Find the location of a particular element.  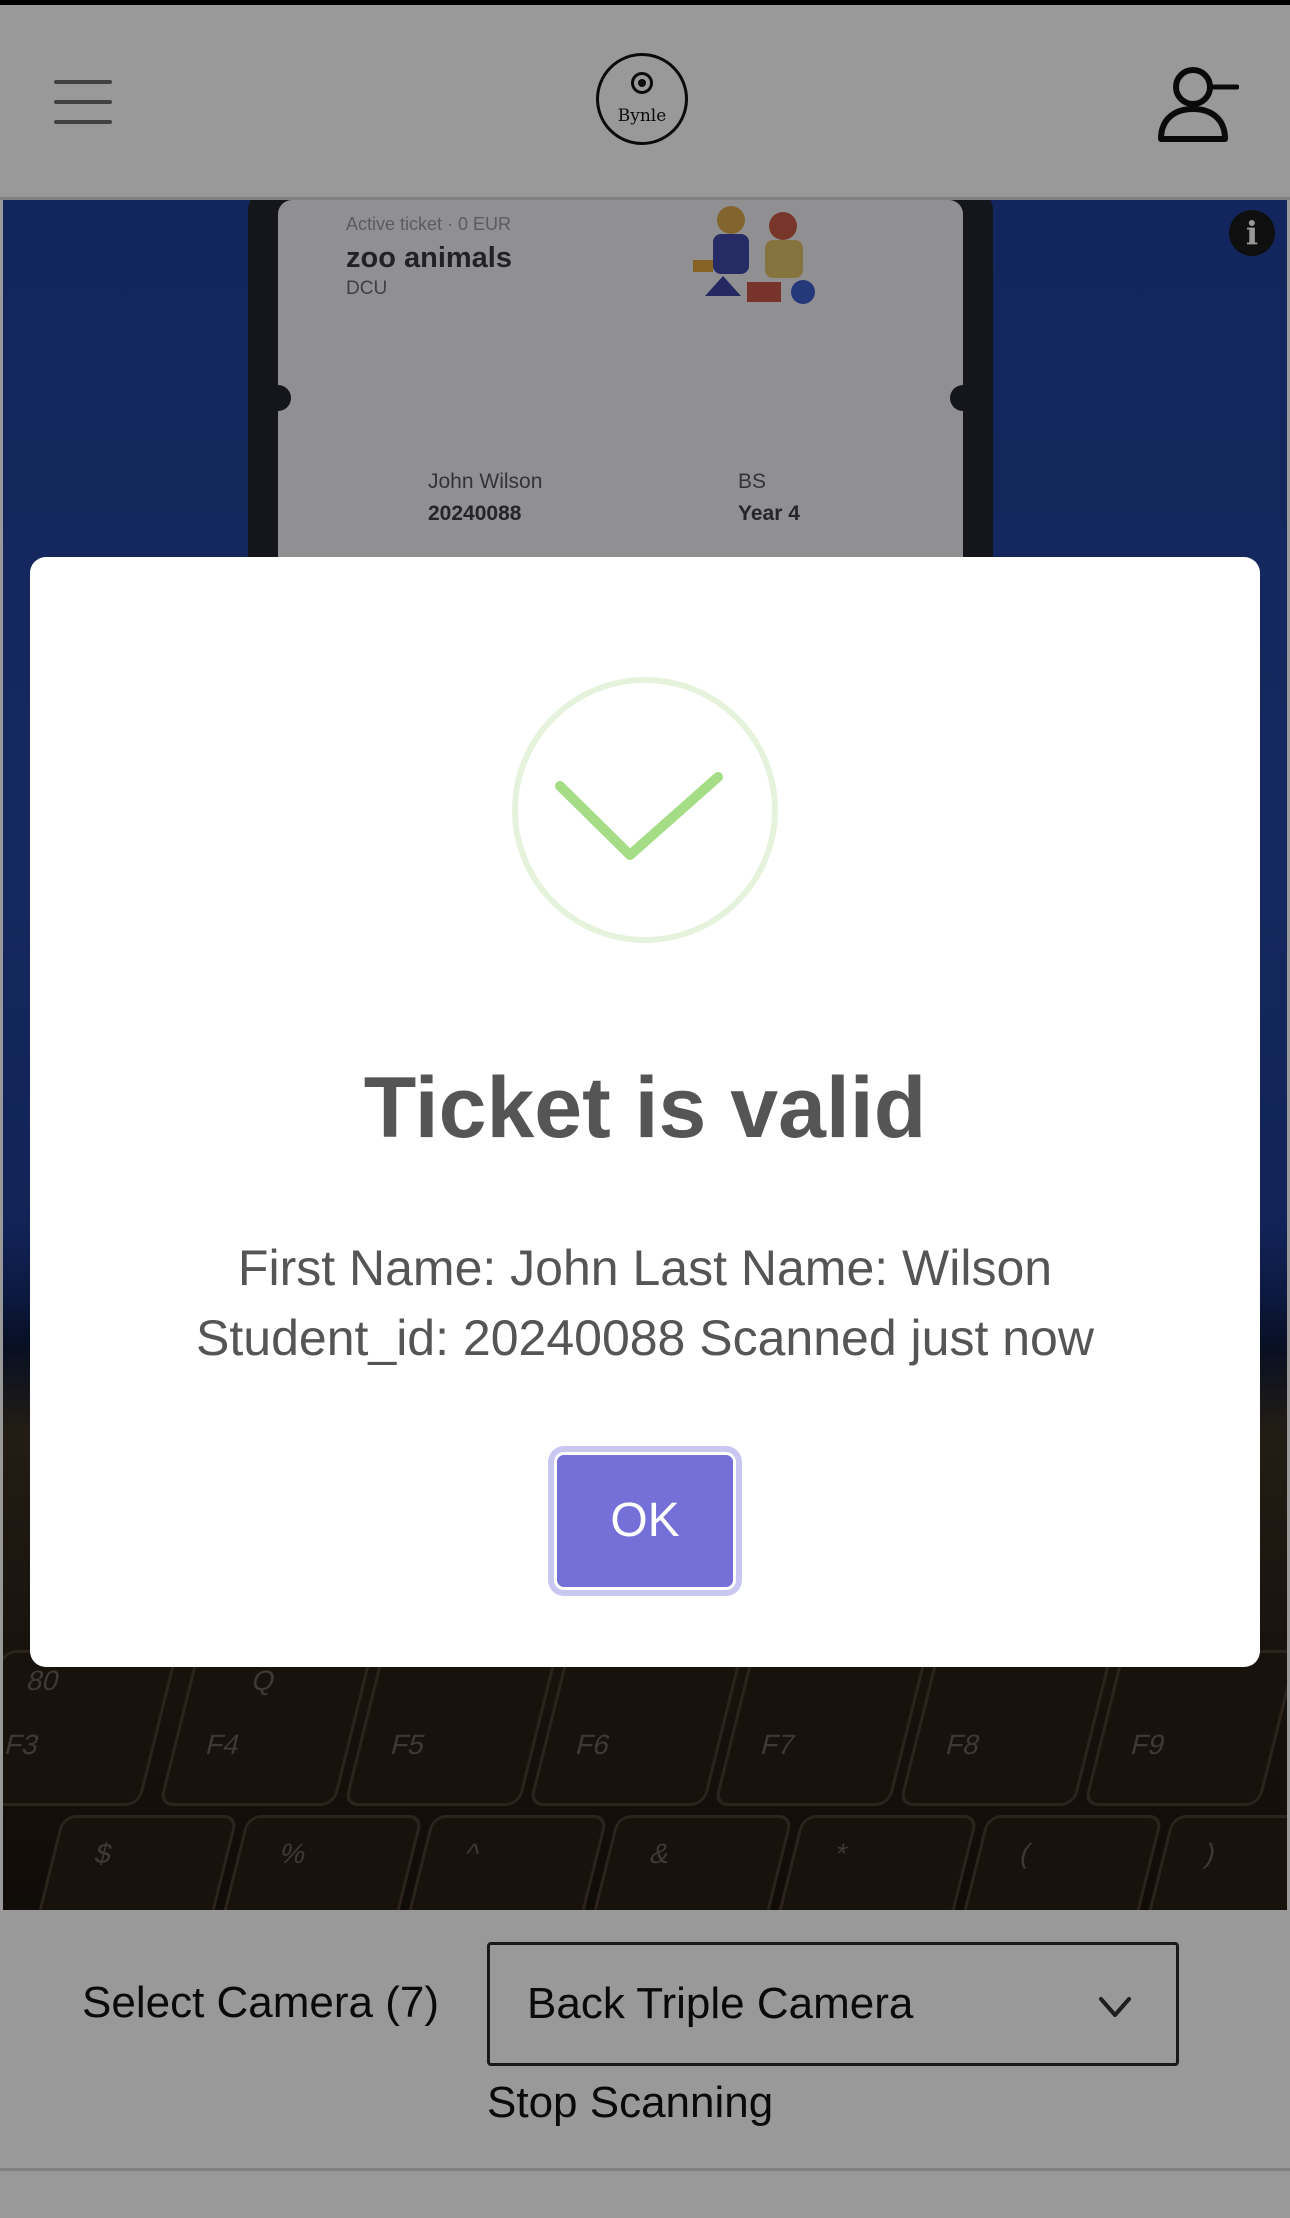

dialog-title: Ticket is valid is located at coordinates (645, 1108).